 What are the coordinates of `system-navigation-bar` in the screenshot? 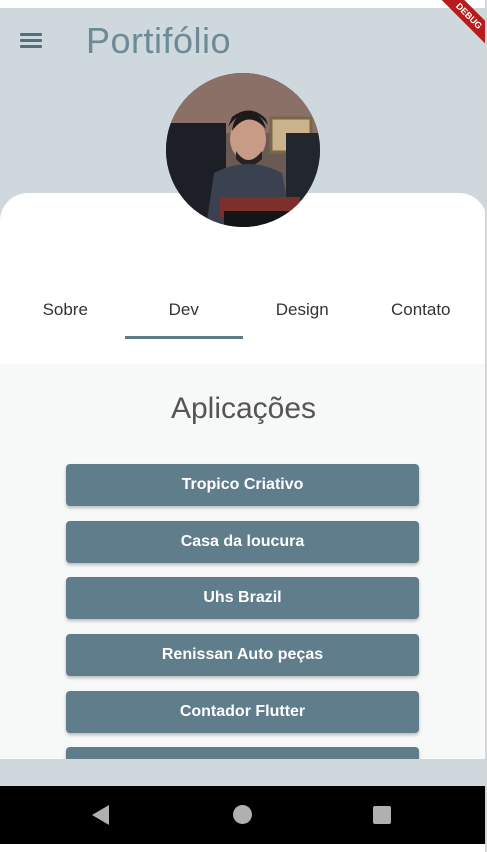 It's located at (243, 815).